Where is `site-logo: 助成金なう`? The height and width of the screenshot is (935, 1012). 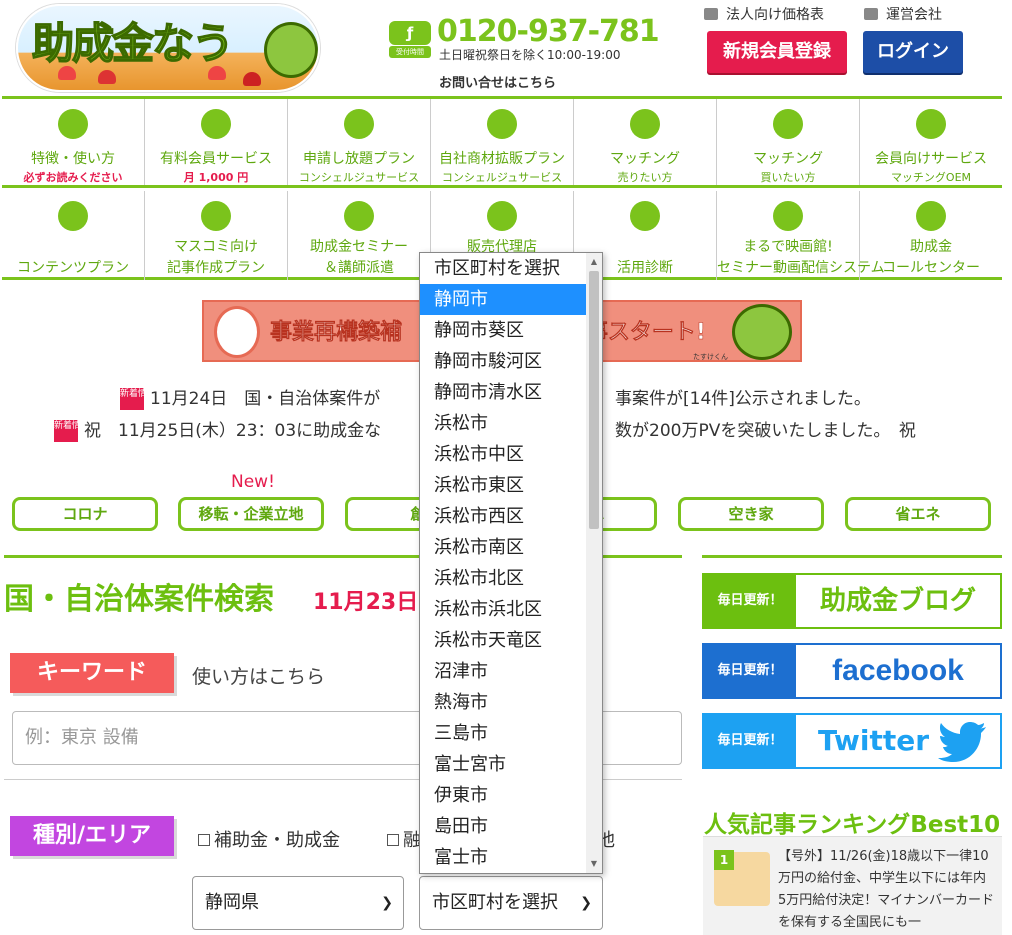
site-logo: 助成金なう is located at coordinates (168, 48).